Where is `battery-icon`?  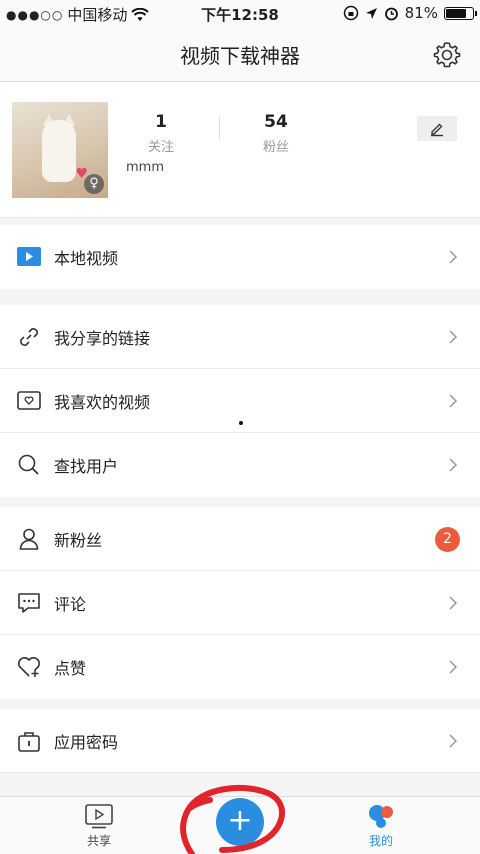 battery-icon is located at coordinates (460, 13).